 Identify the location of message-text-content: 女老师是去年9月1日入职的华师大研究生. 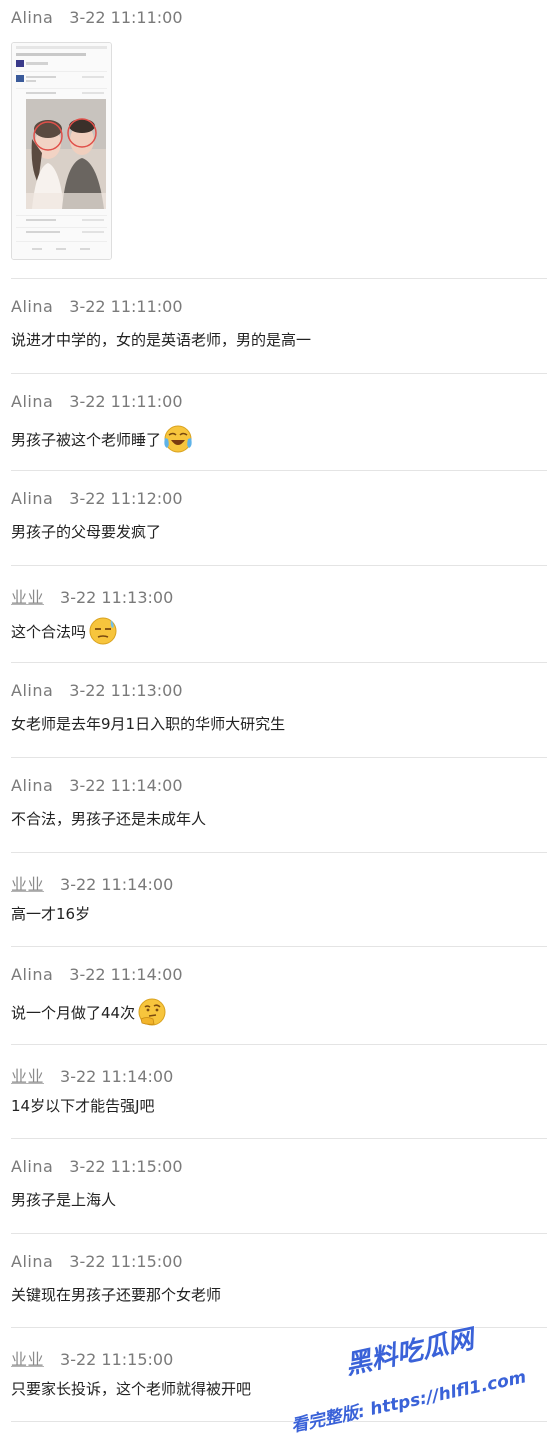
(148, 724).